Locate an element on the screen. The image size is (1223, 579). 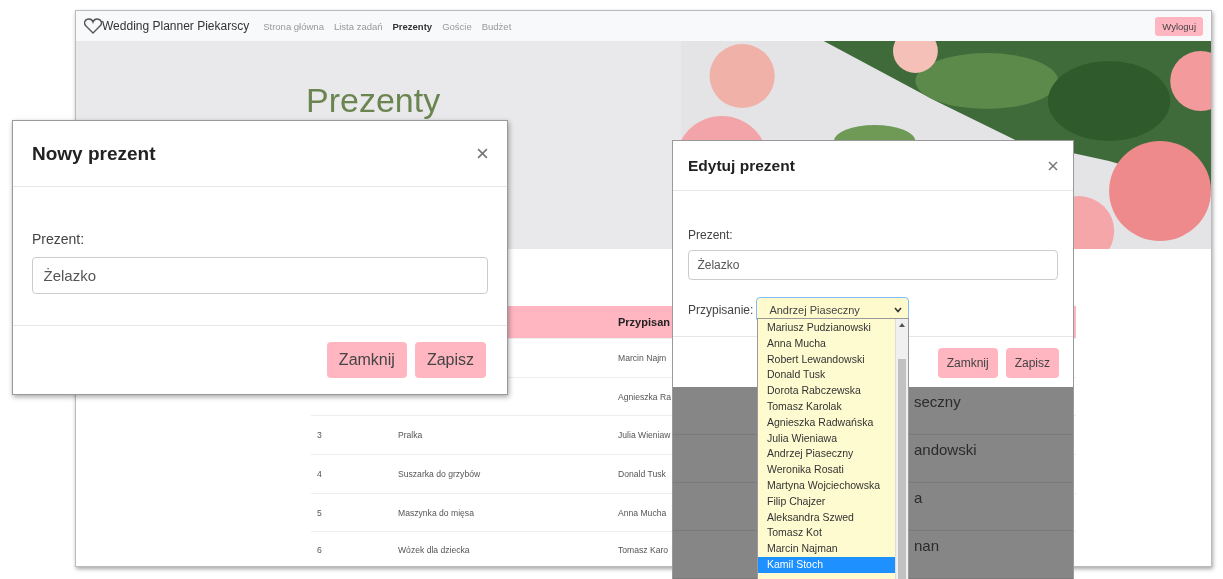
table-cell-text: Julia Wieniaw is located at coordinates (644, 435).